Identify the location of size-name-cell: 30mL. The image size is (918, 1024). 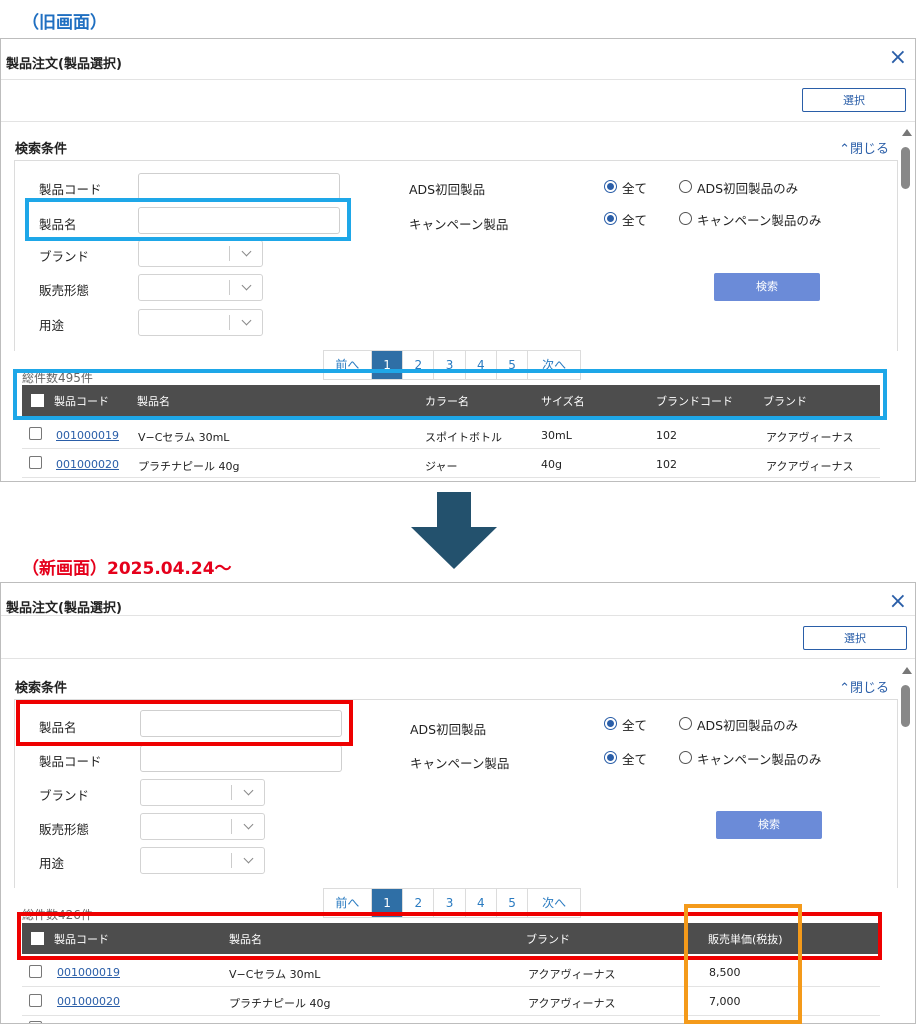
(556, 435).